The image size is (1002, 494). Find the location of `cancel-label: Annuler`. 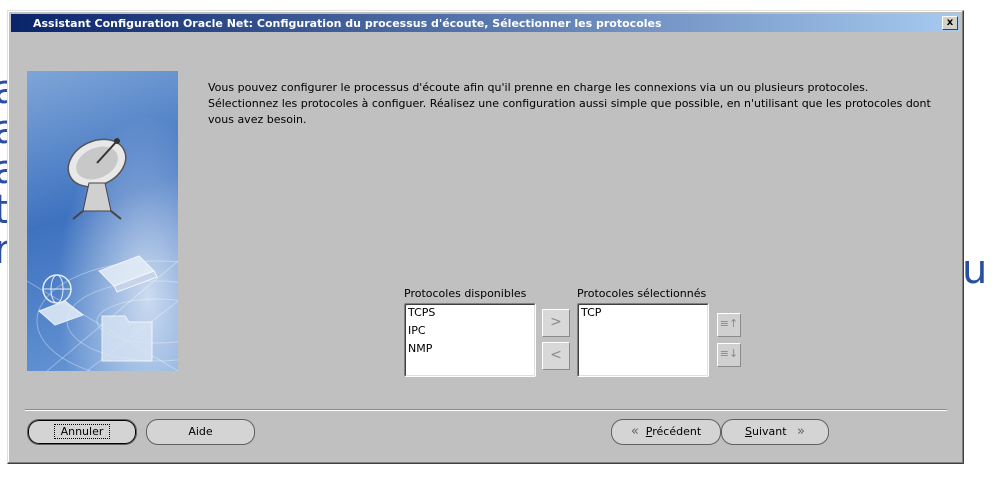

cancel-label: Annuler is located at coordinates (82, 431).